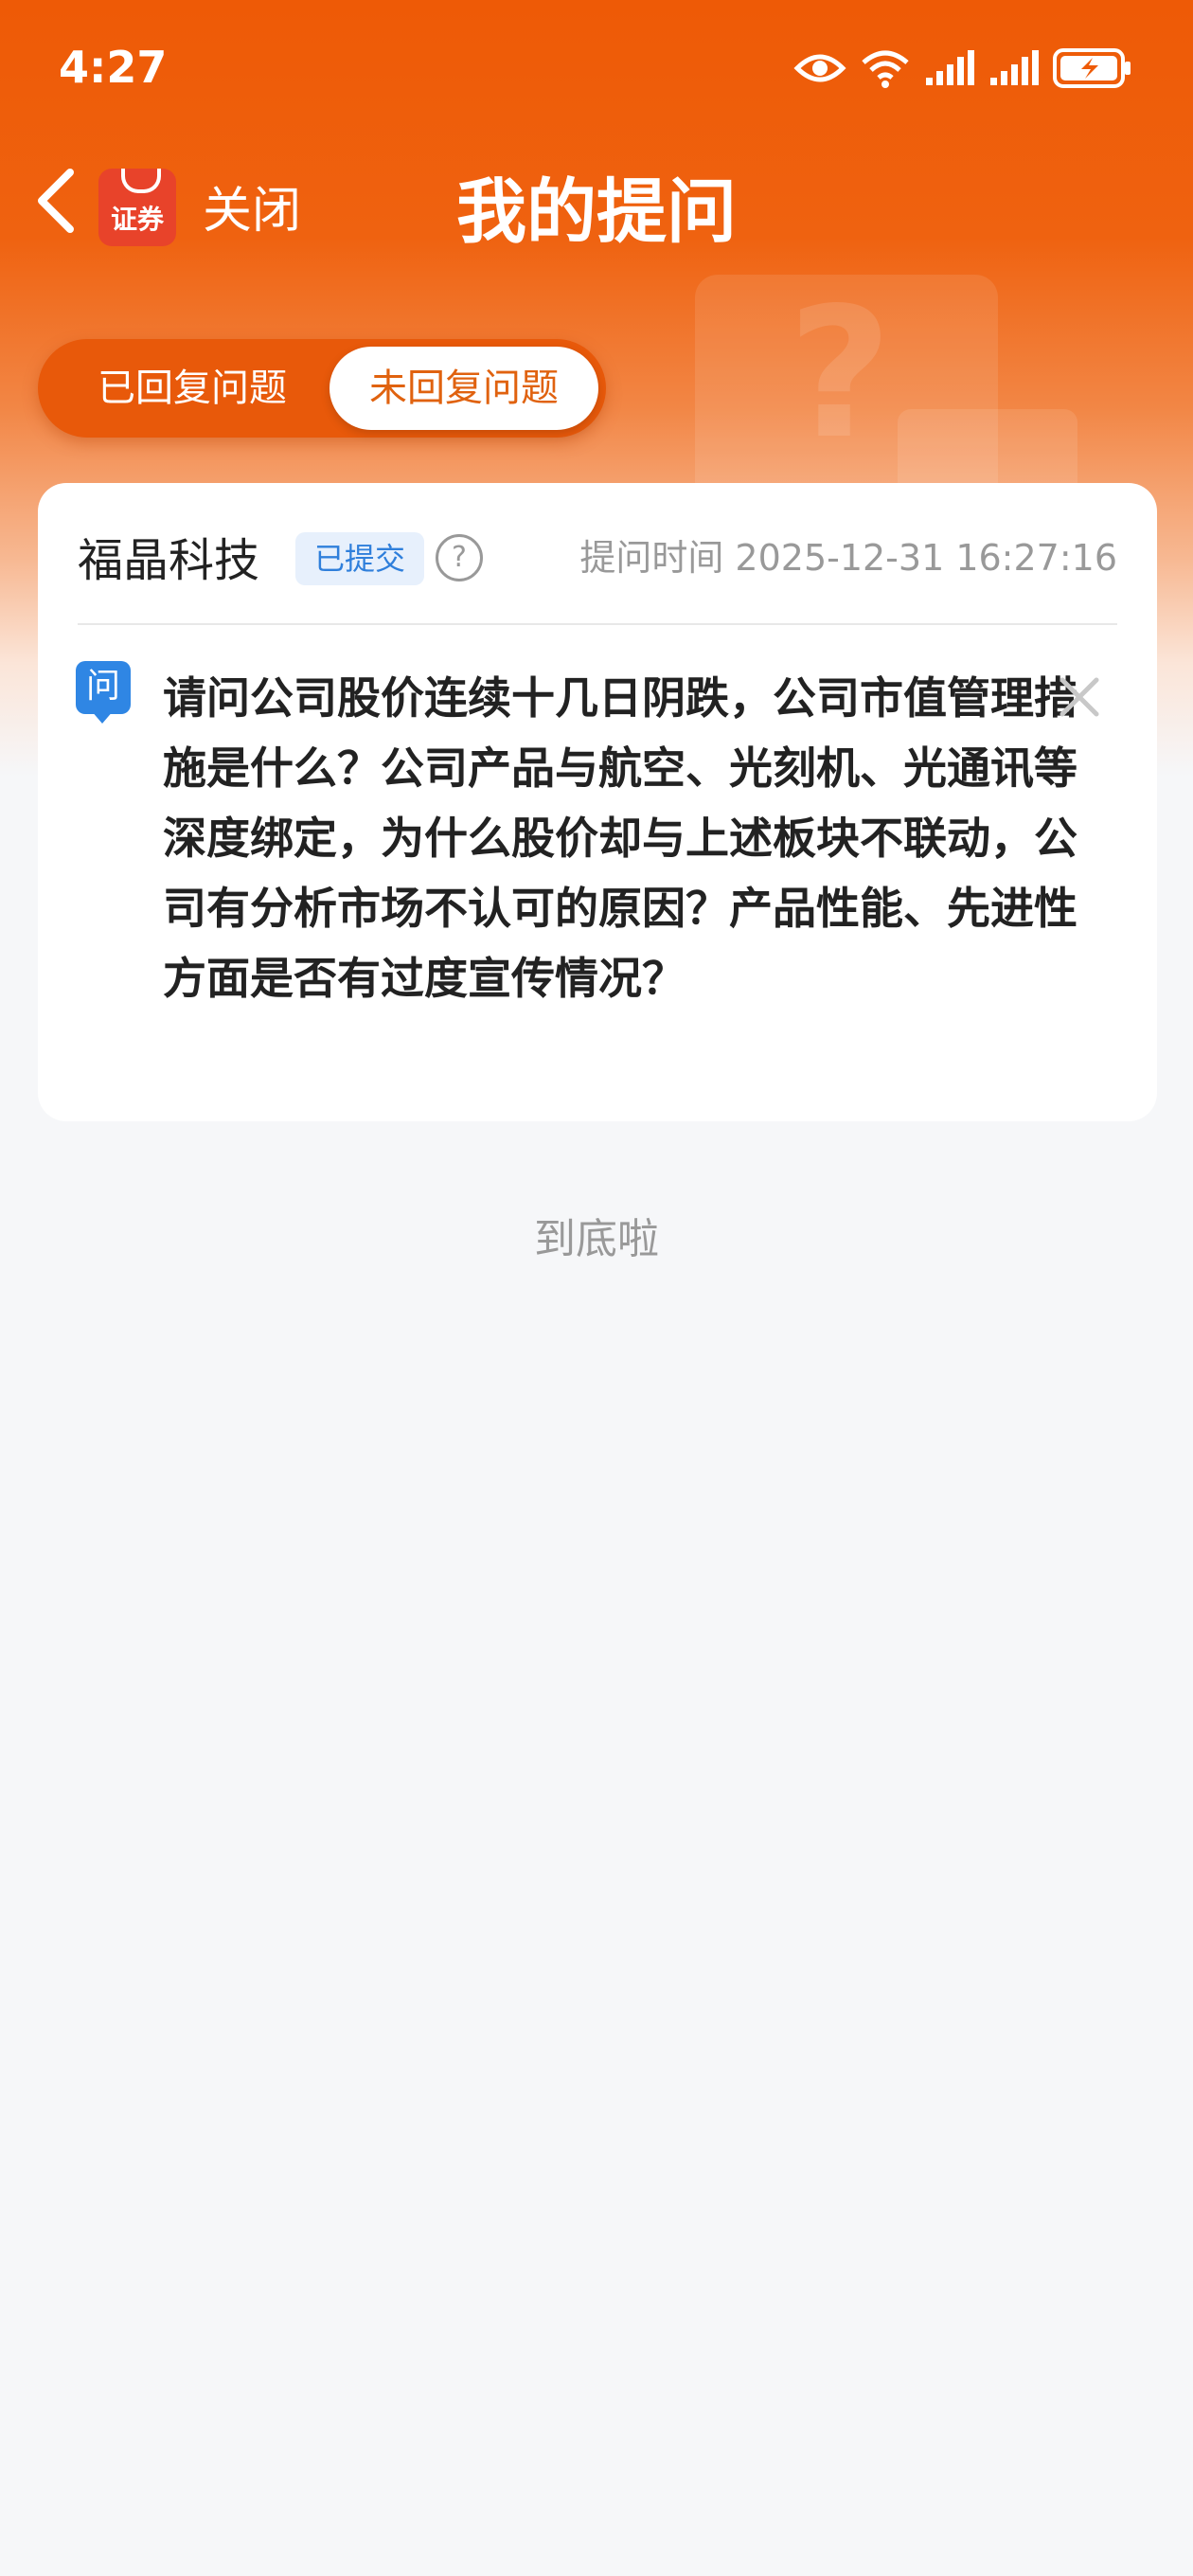  I want to click on battery-icon, so click(1092, 68).